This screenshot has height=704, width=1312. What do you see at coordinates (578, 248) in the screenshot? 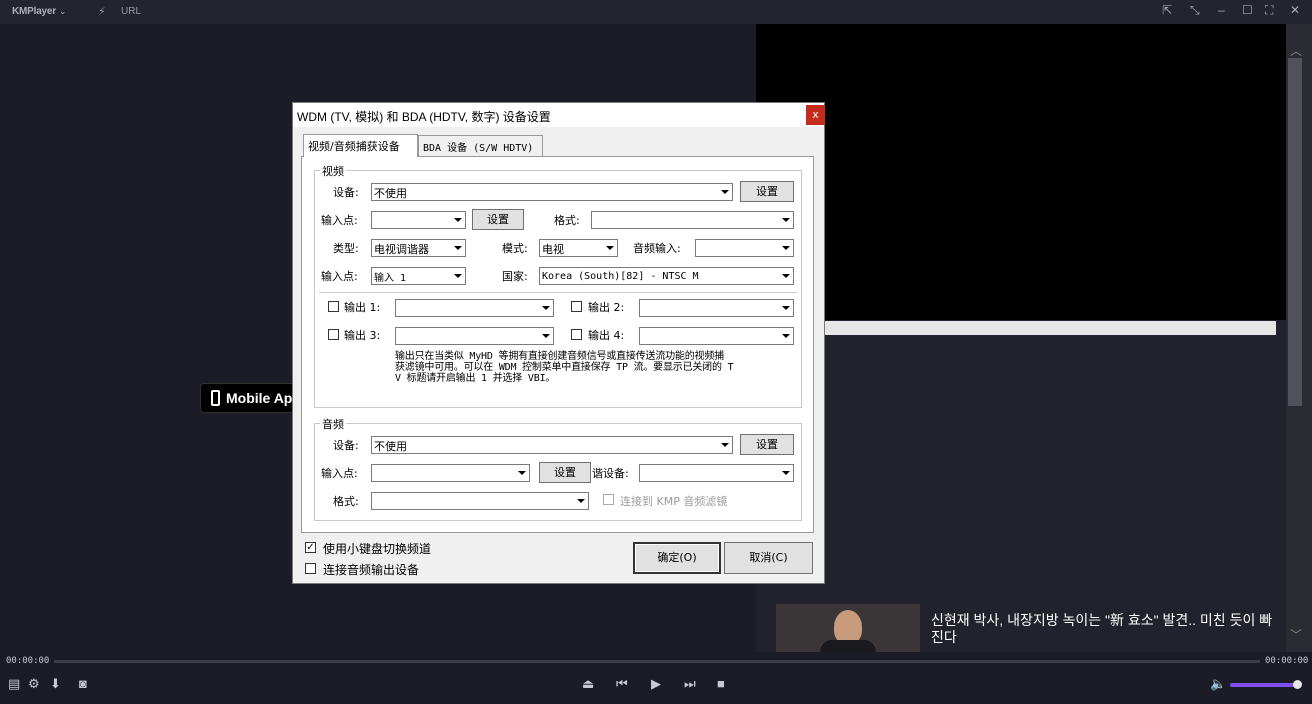
I see `video-mode-select: 电视` at bounding box center [578, 248].